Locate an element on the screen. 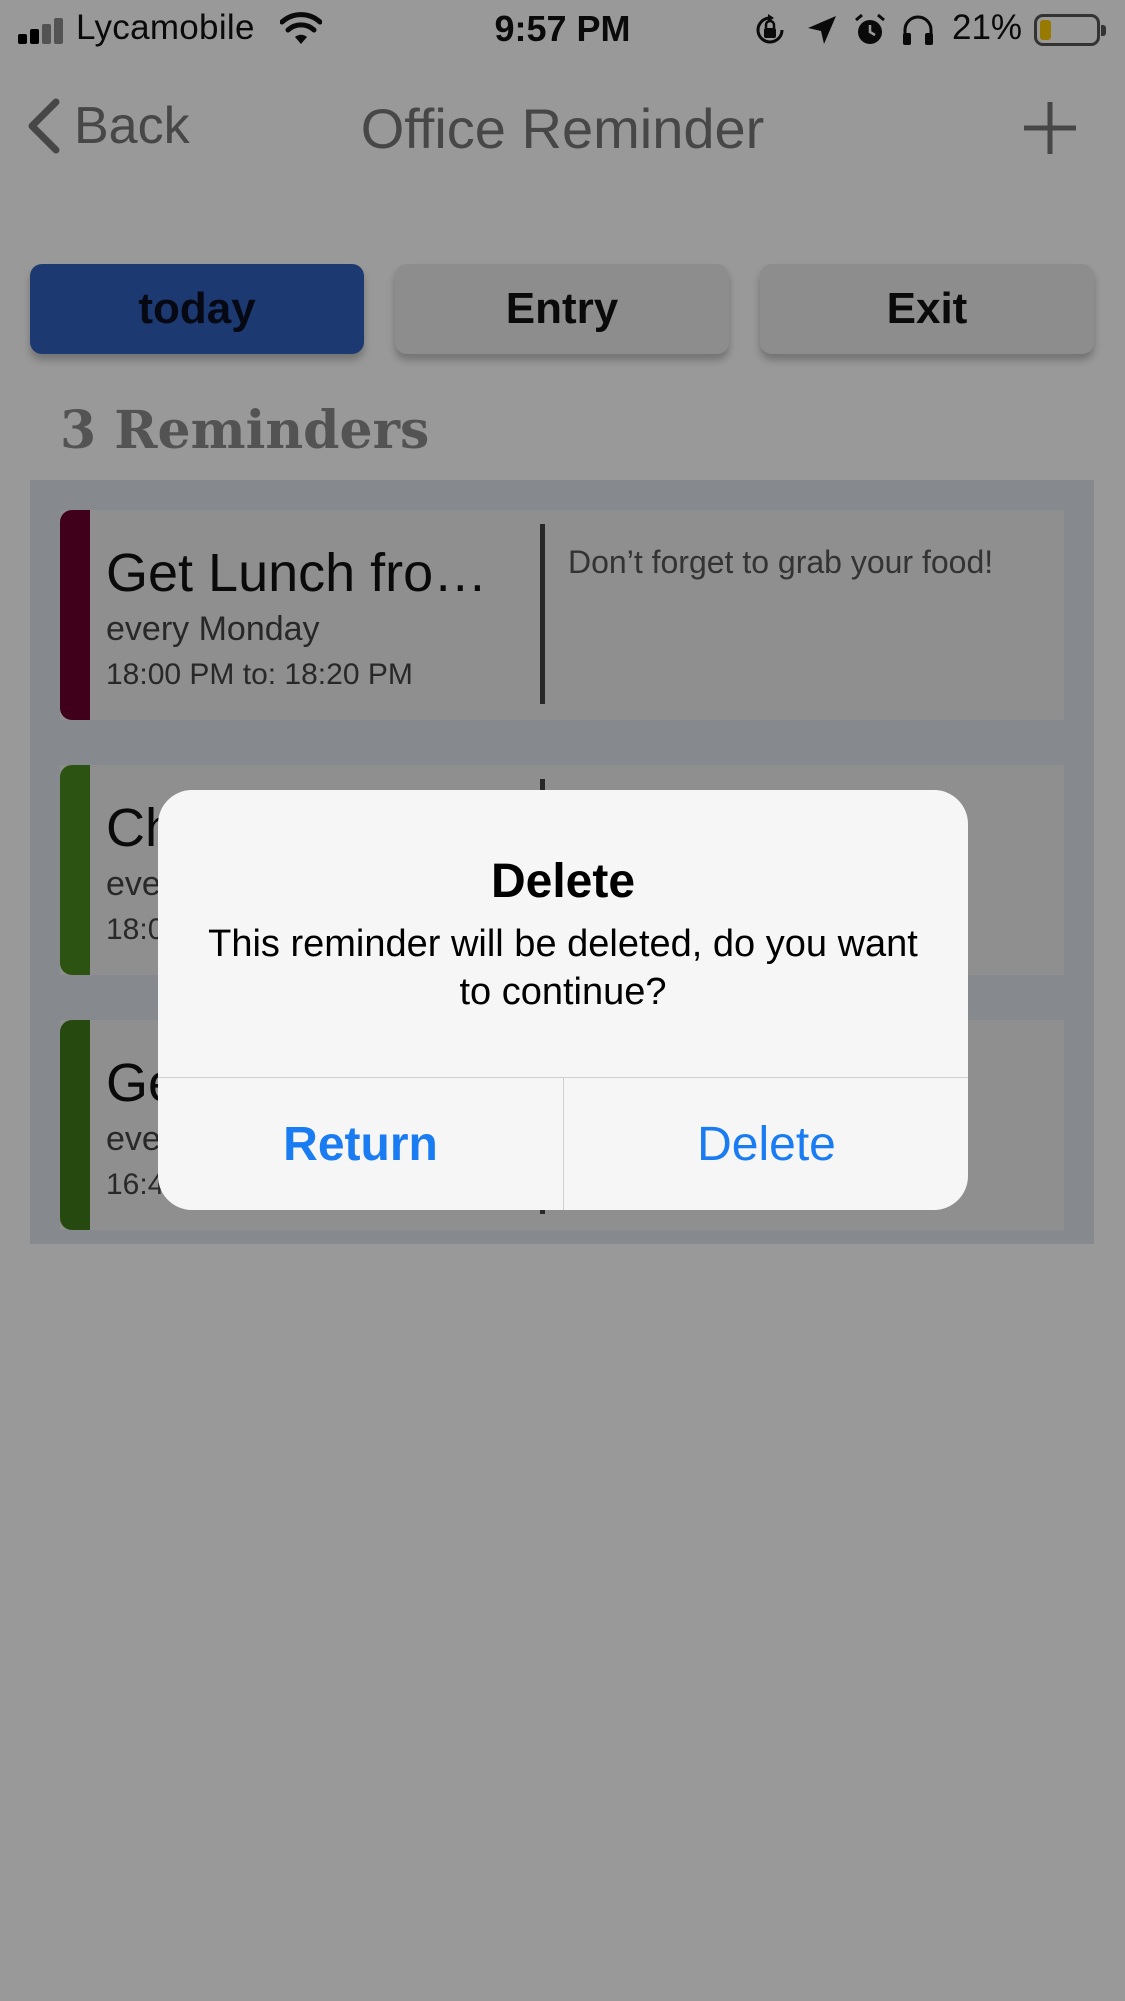  delete-button: Delete is located at coordinates (766, 1144).